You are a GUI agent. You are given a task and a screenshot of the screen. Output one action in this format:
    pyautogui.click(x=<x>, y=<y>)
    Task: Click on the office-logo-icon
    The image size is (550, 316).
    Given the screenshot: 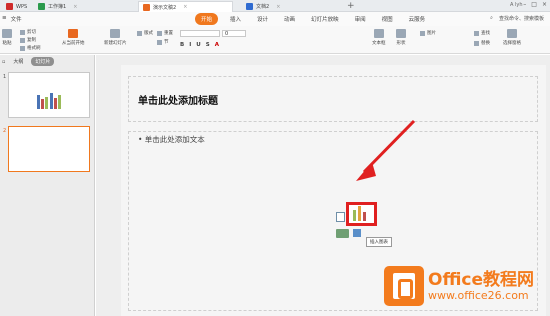 What is the action you would take?
    pyautogui.click(x=404, y=286)
    